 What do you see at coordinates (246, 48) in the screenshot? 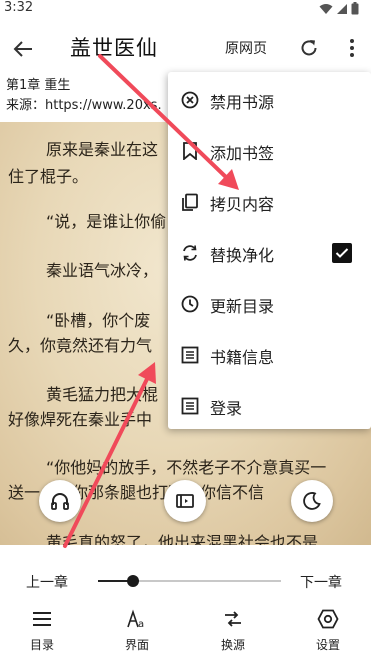
I see `original-webpage-button: 原网页` at bounding box center [246, 48].